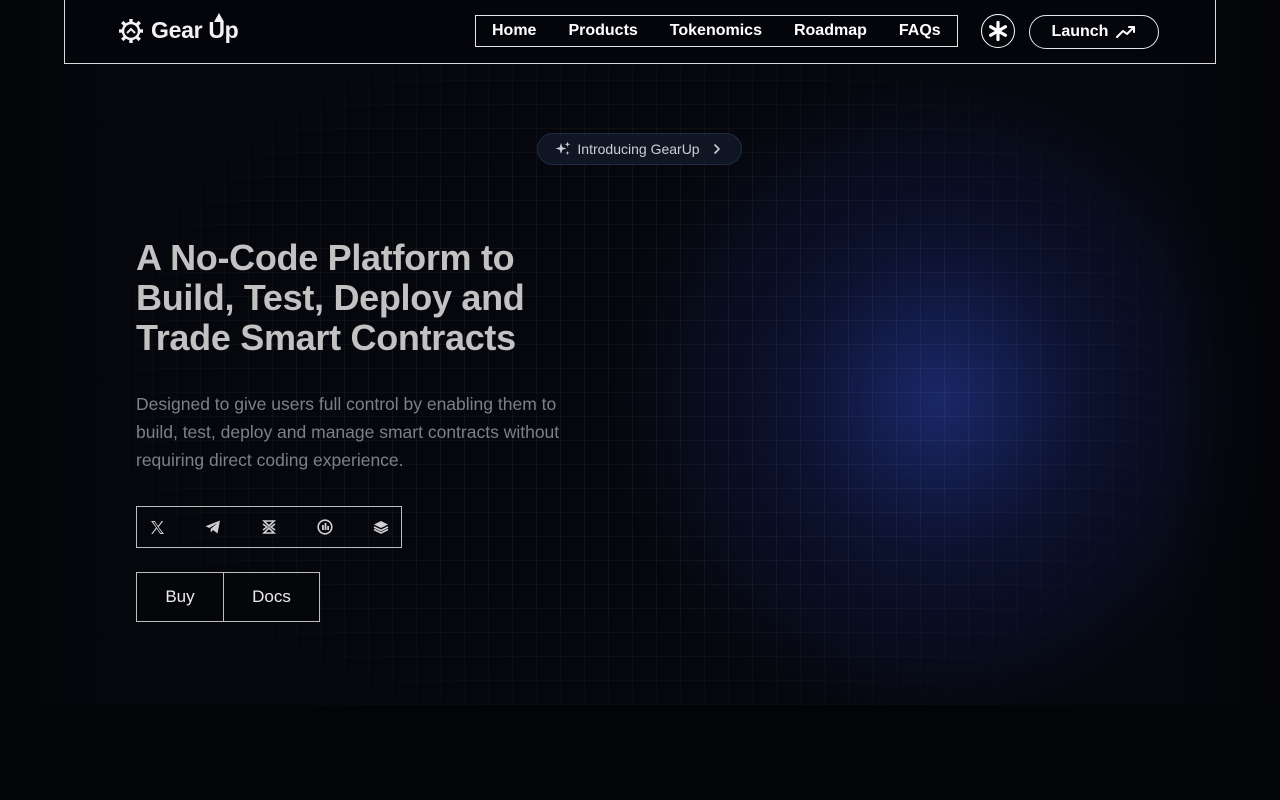 The height and width of the screenshot is (800, 1280). I want to click on nav-tokenomics: Tokenomics, so click(716, 31).